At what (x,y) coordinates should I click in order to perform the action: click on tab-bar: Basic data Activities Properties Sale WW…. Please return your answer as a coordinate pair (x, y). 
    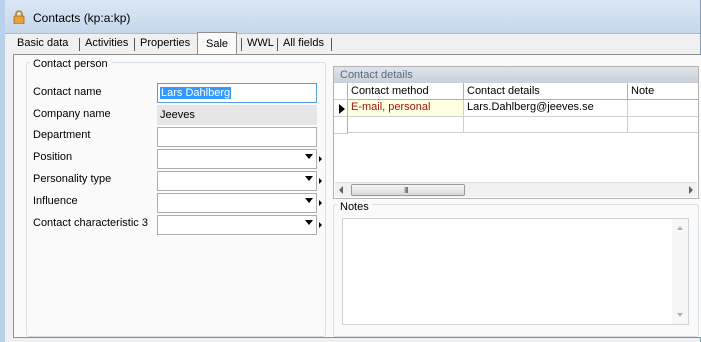
    Looking at the image, I should click on (353, 43).